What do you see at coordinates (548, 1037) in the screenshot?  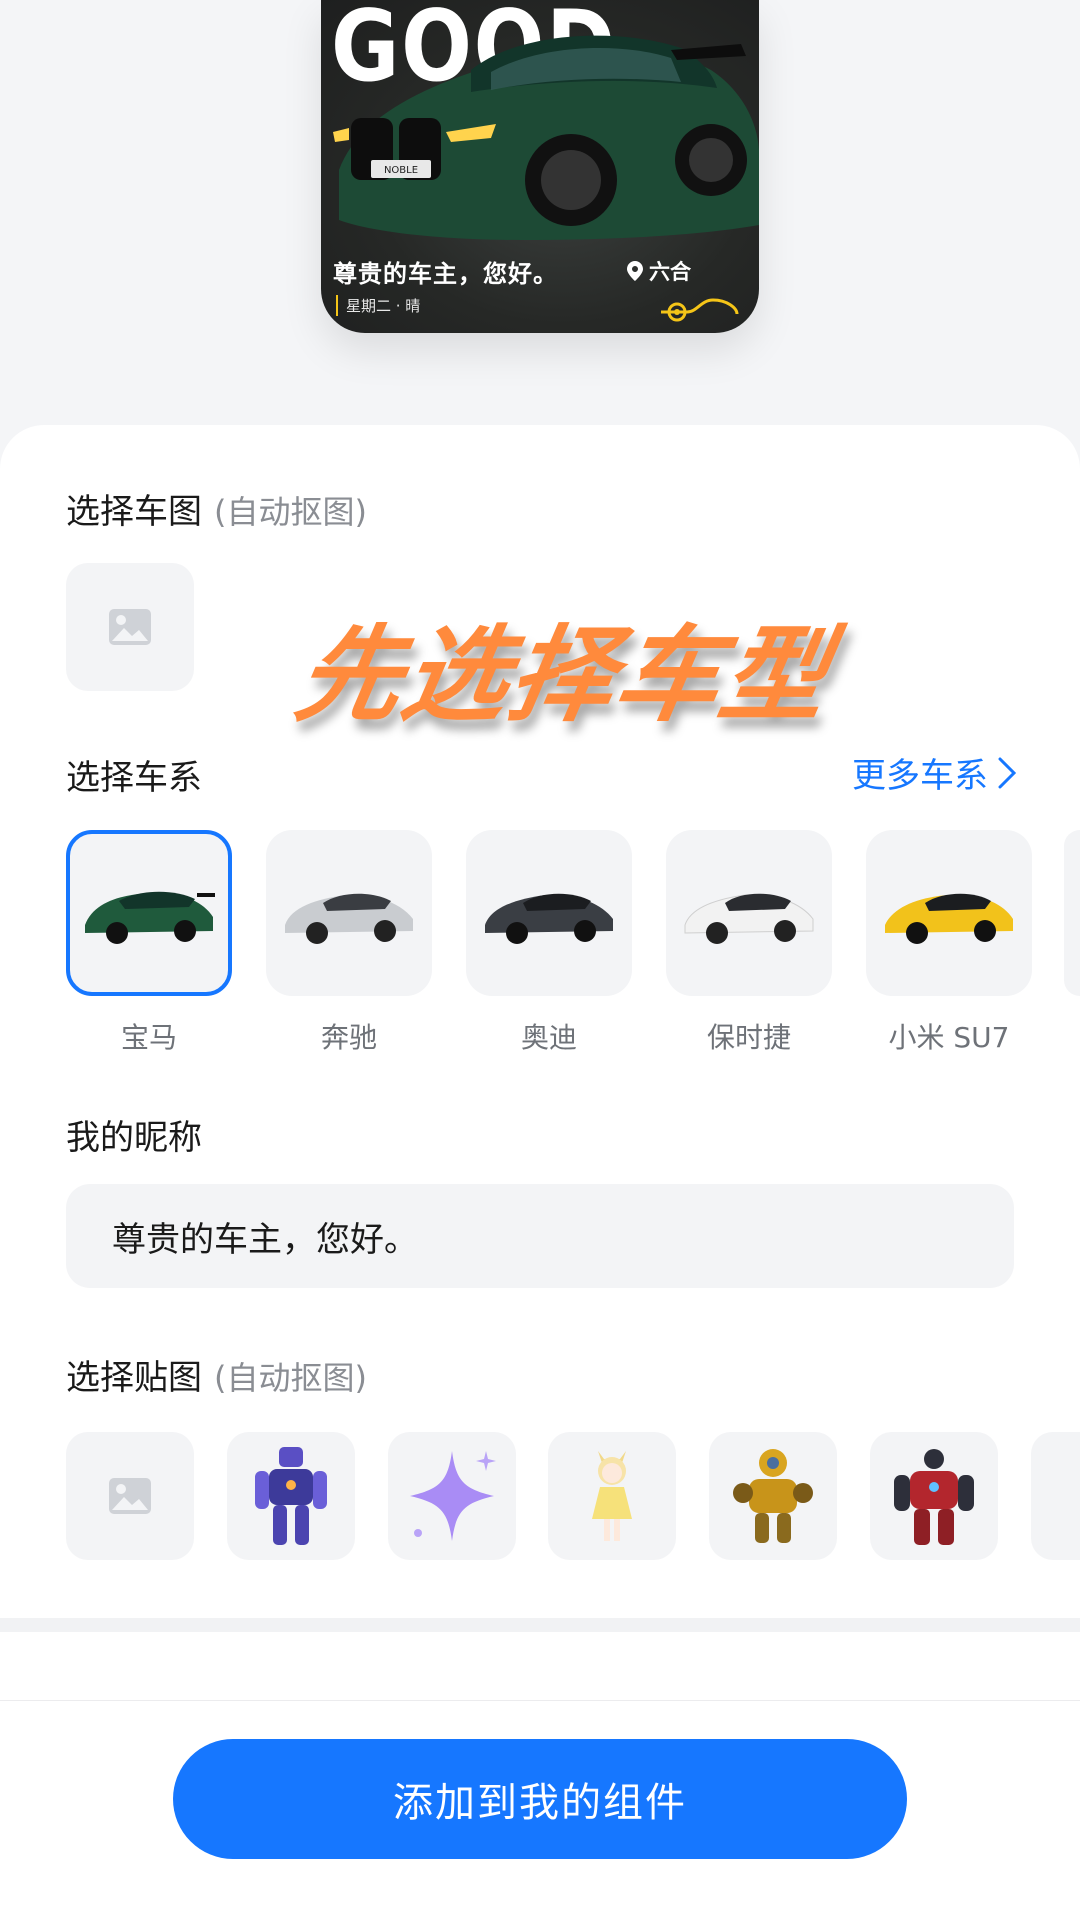 I see `brand-label: 奥迪` at bounding box center [548, 1037].